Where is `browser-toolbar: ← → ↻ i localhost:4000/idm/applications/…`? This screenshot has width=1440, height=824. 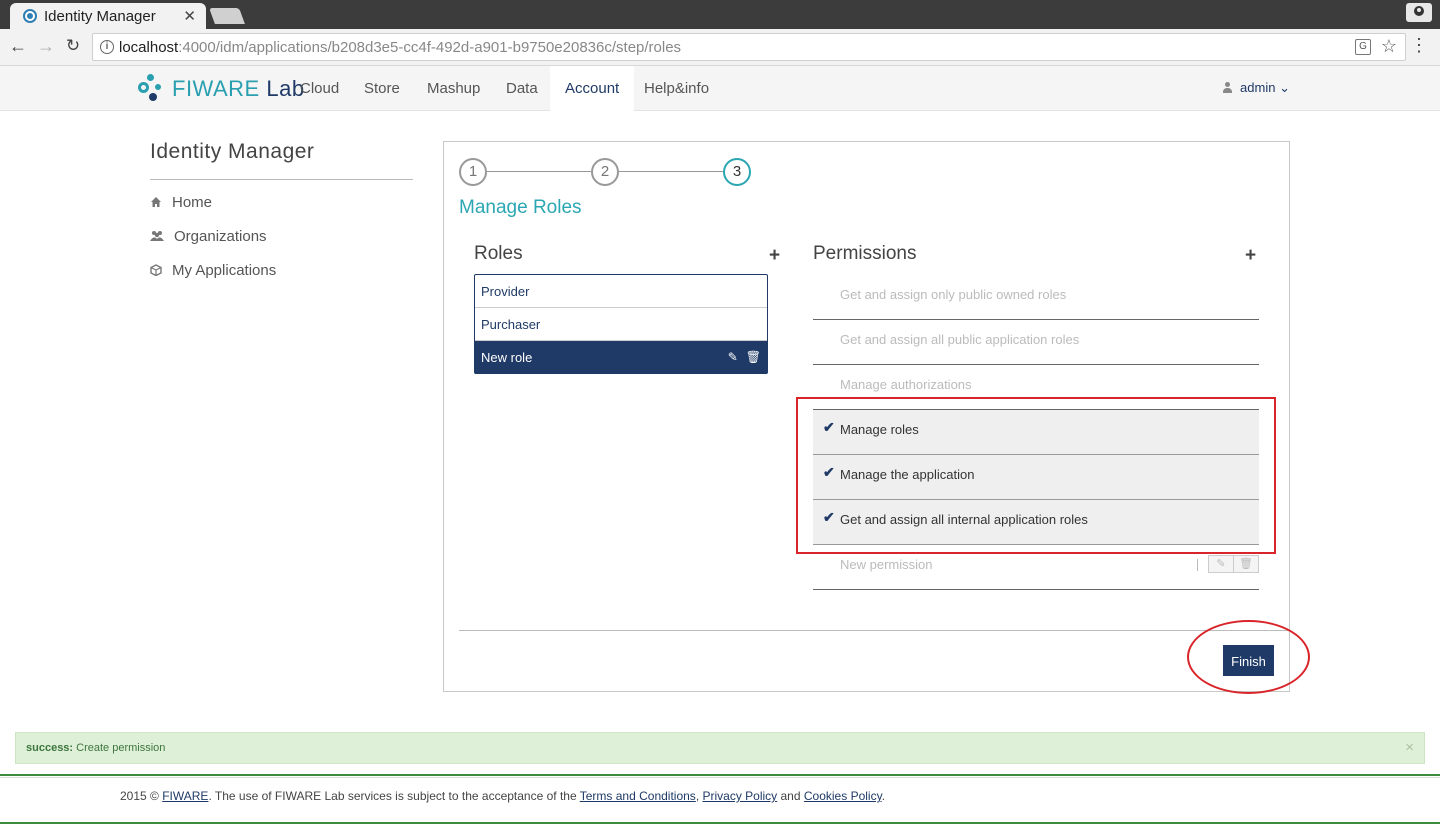
browser-toolbar: ← → ↻ i localhost:4000/idm/applications/… is located at coordinates (720, 47).